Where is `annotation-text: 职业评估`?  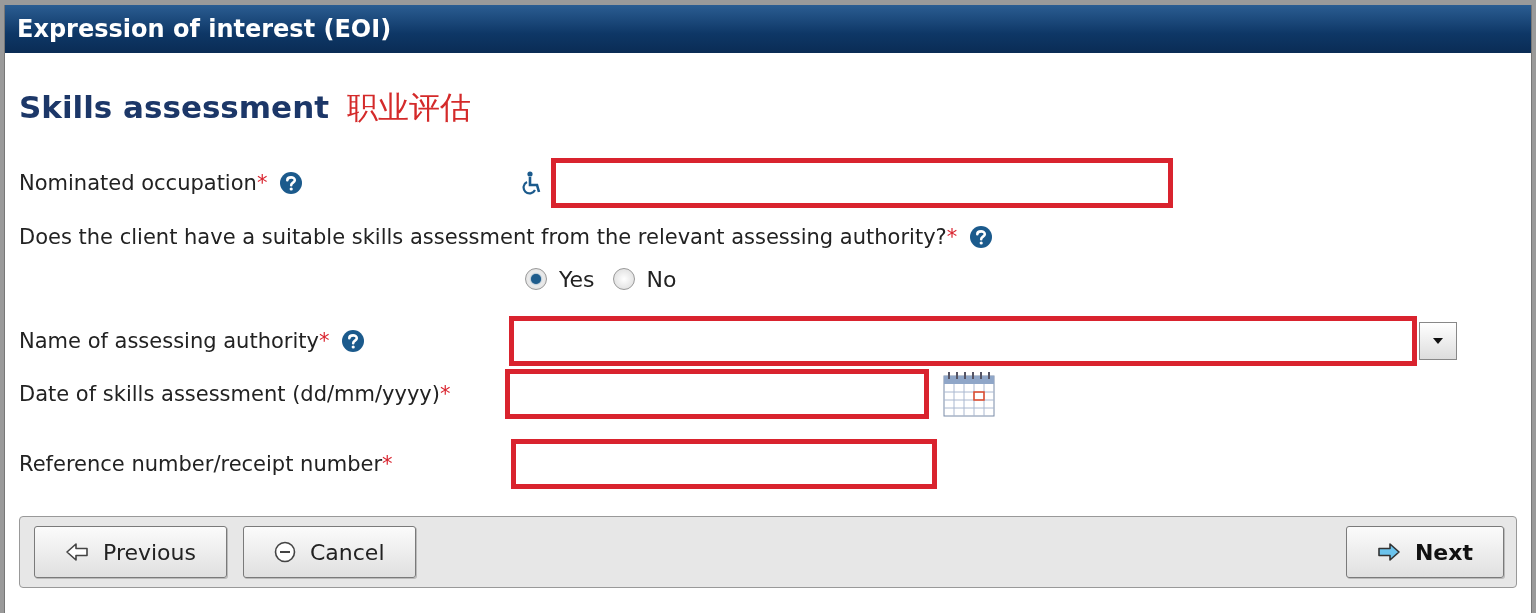 annotation-text: 职业评估 is located at coordinates (409, 108).